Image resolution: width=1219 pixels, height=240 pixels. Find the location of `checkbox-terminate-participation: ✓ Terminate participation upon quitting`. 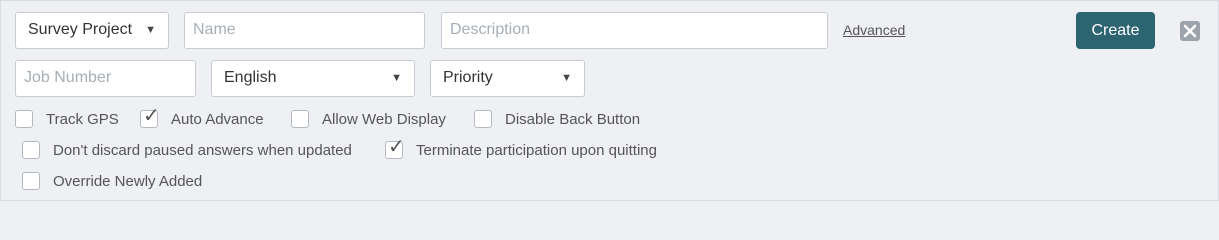

checkbox-terminate-participation: ✓ Terminate participation upon quitting is located at coordinates (521, 148).